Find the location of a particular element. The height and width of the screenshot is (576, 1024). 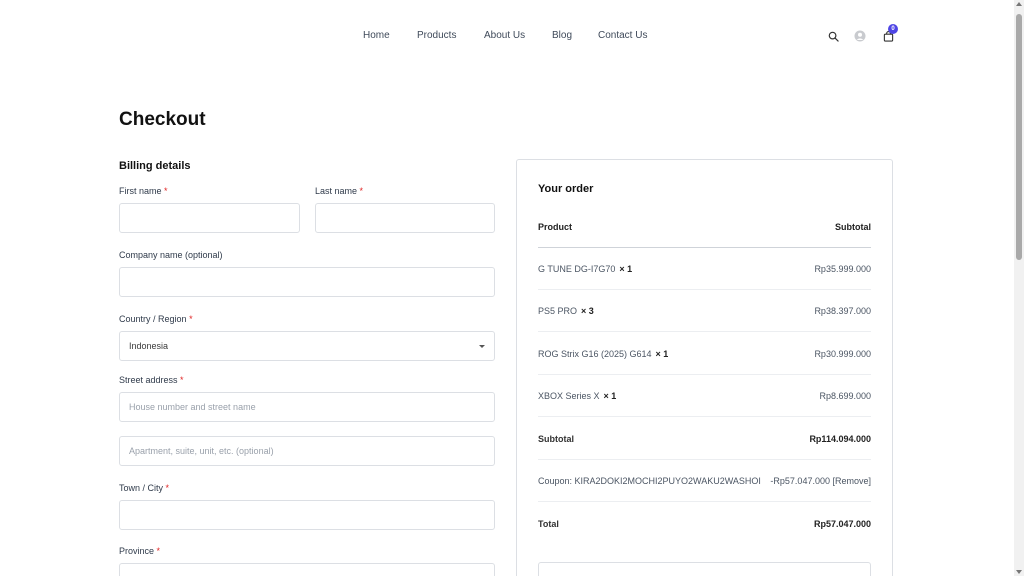

billing-title: Billing details is located at coordinates (155, 166).